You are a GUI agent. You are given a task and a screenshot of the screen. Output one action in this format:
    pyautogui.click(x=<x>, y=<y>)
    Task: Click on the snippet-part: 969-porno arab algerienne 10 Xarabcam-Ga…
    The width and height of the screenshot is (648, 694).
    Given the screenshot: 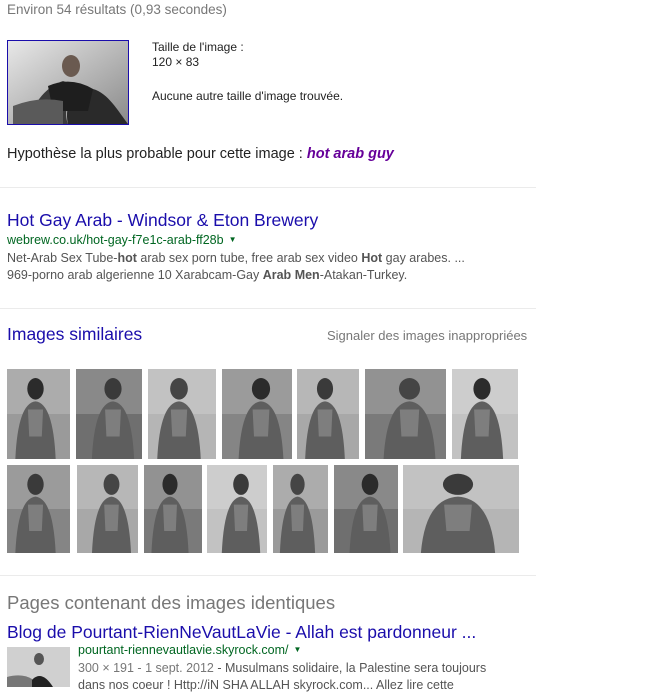 What is the action you would take?
    pyautogui.click(x=135, y=275)
    